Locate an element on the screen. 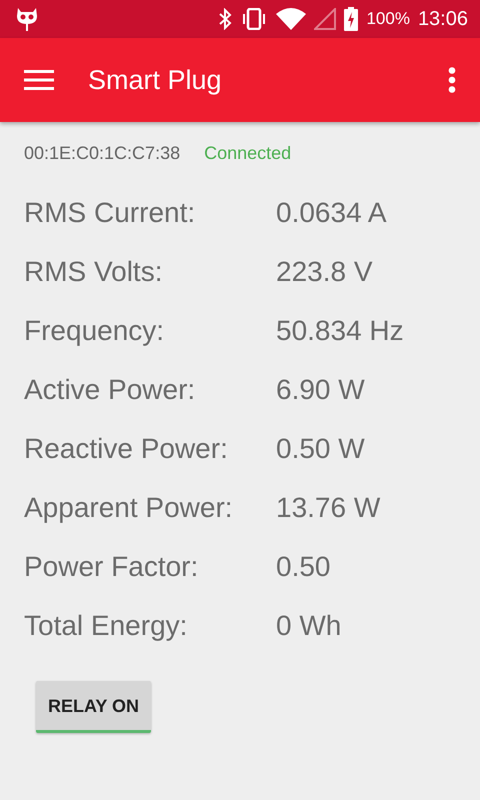  reading-value: 13.76 W is located at coordinates (328, 507).